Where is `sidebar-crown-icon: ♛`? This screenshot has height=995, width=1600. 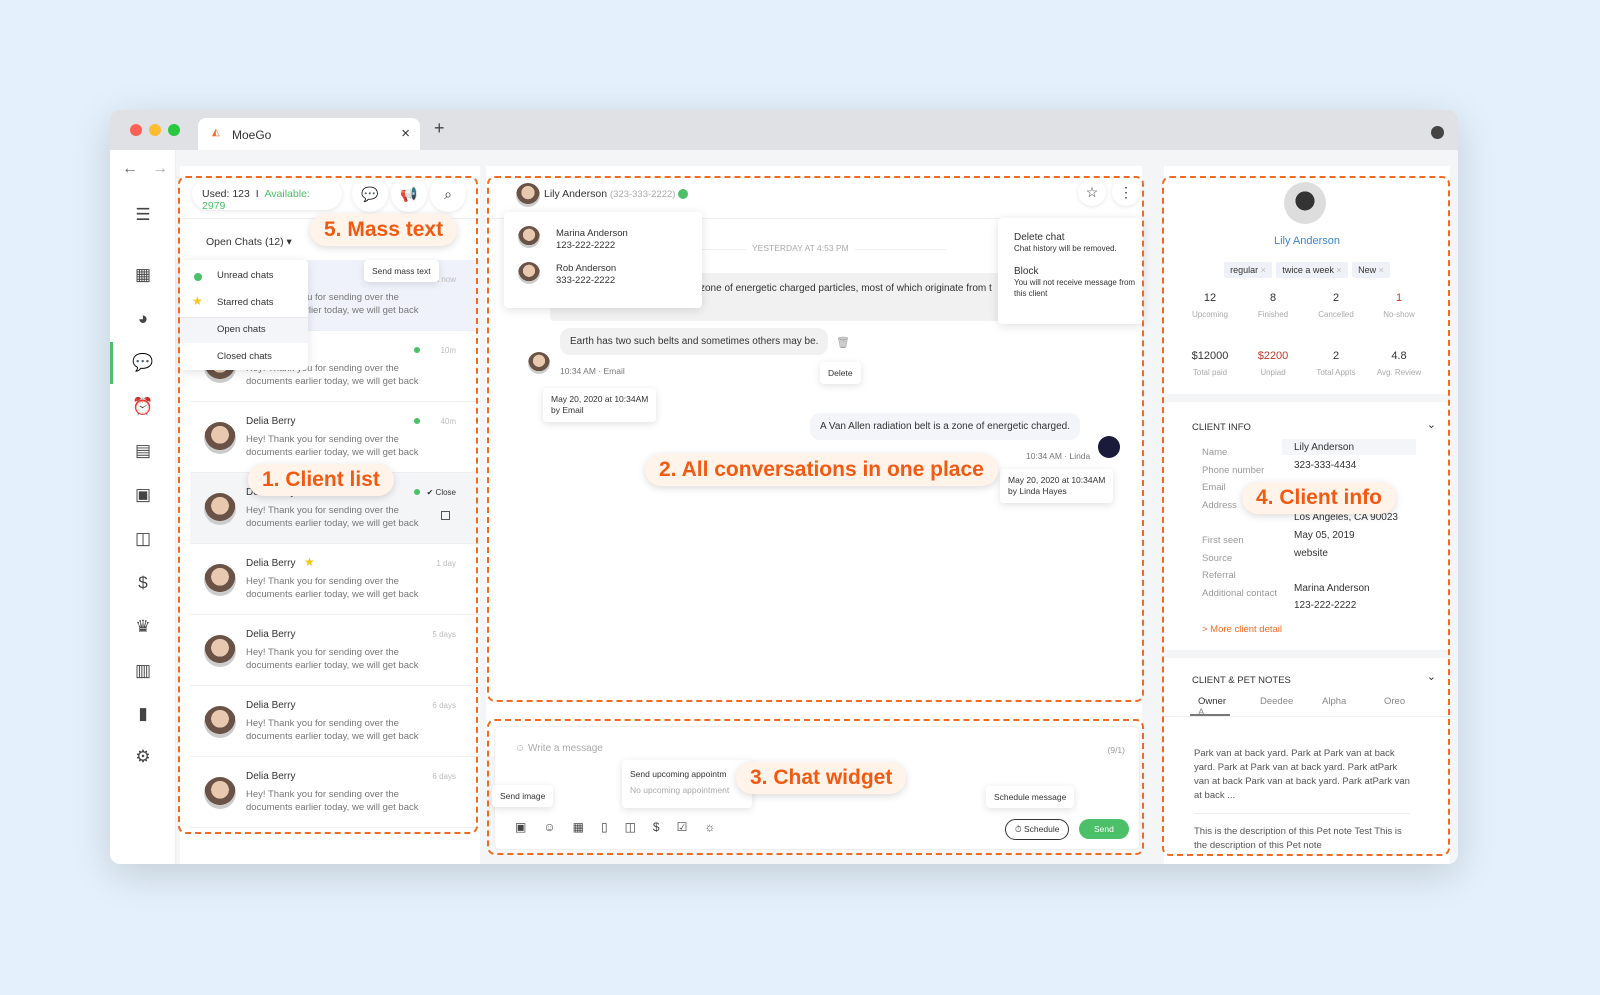 sidebar-crown-icon: ♛ is located at coordinates (143, 627).